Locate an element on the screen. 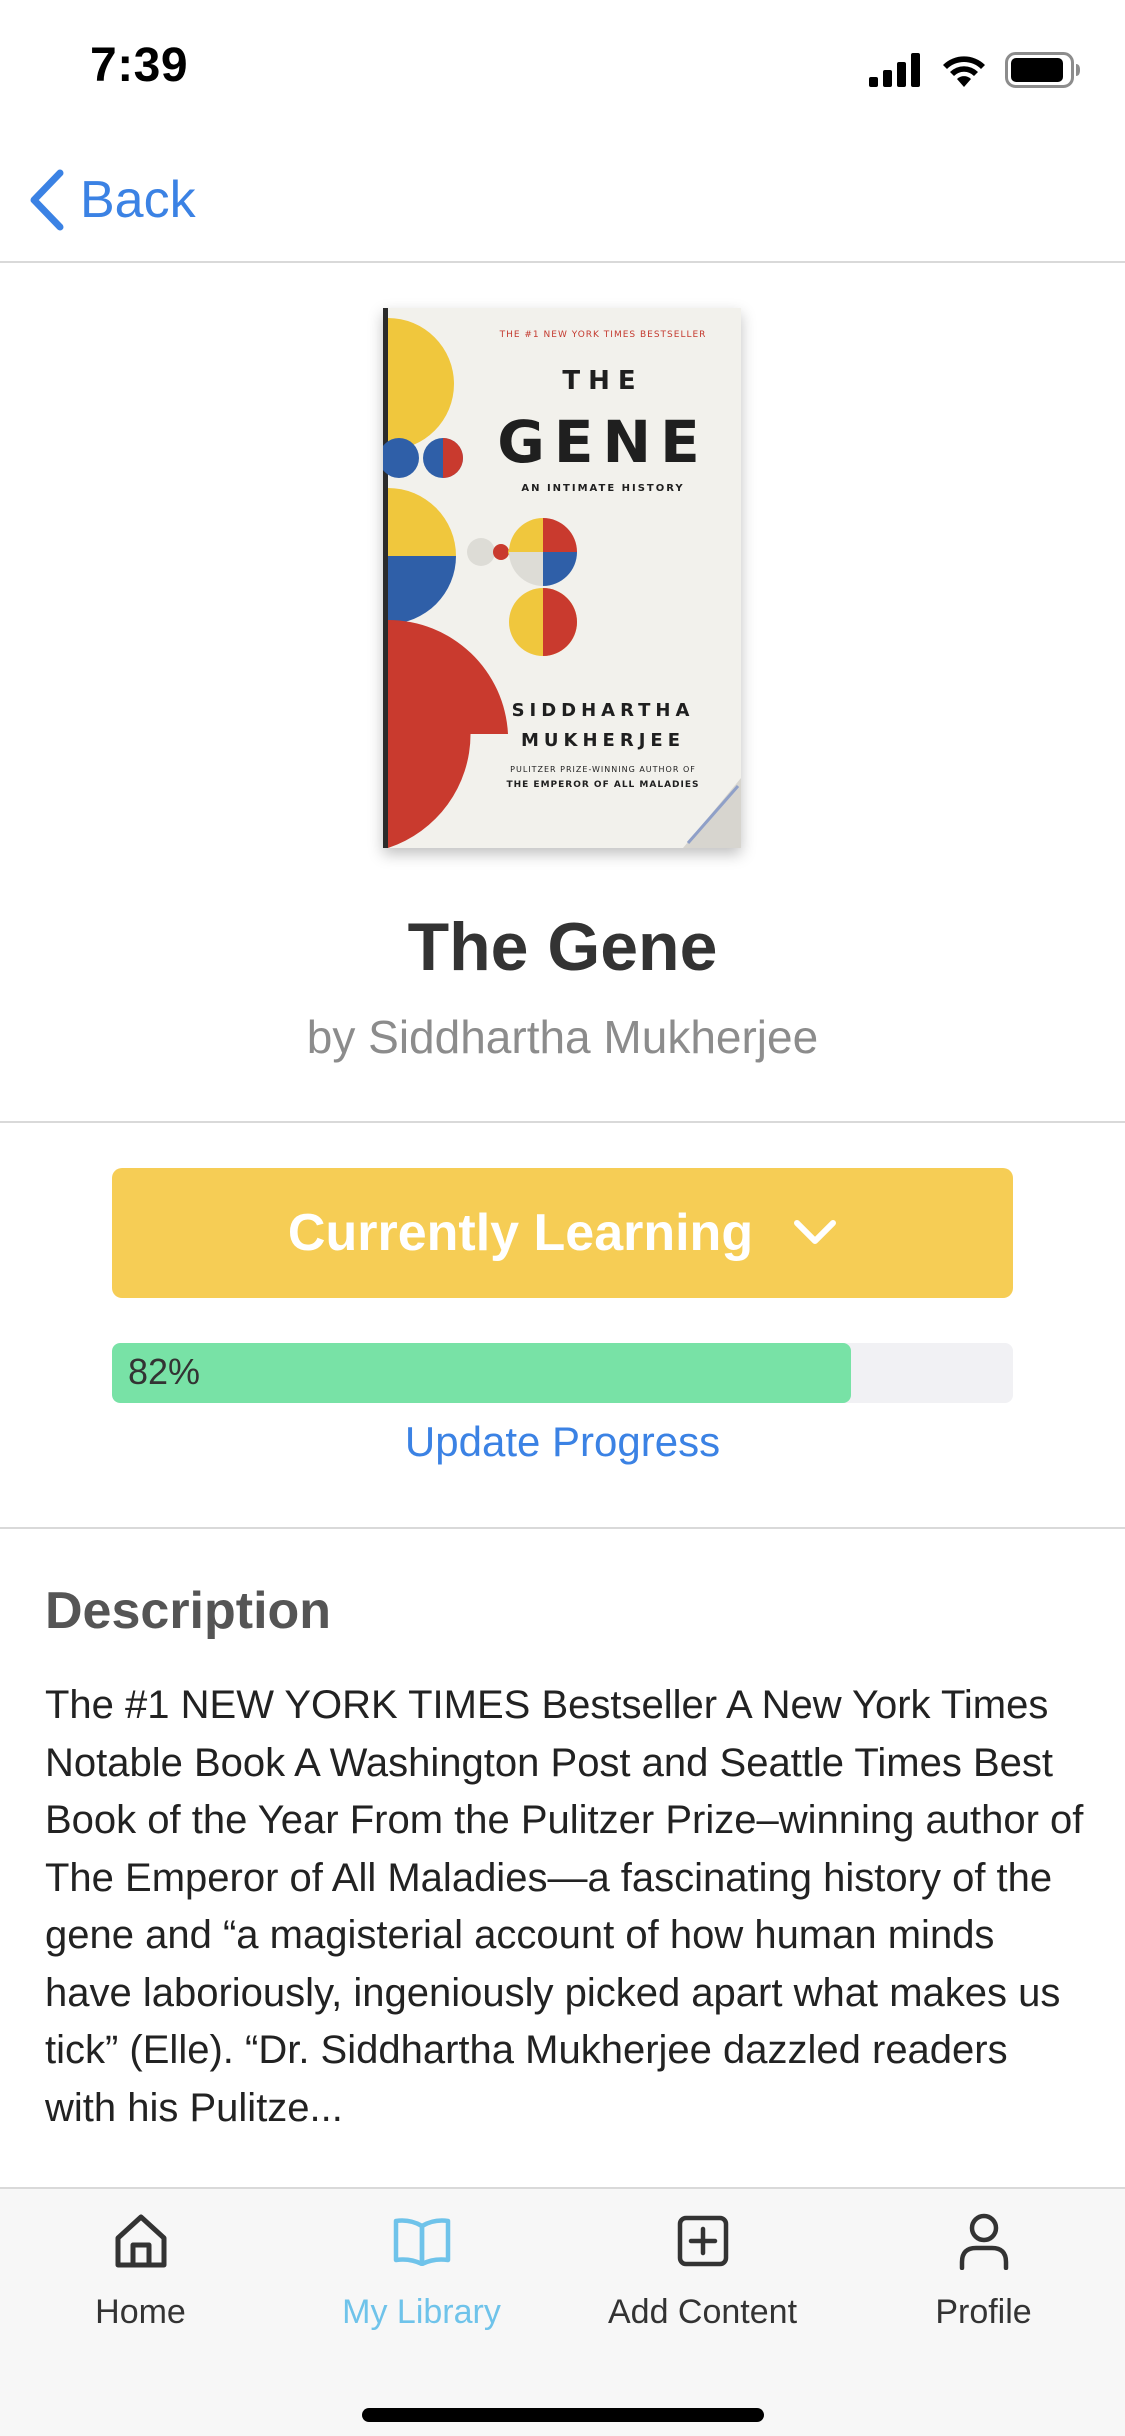  cover-the: THE is located at coordinates (603, 381).